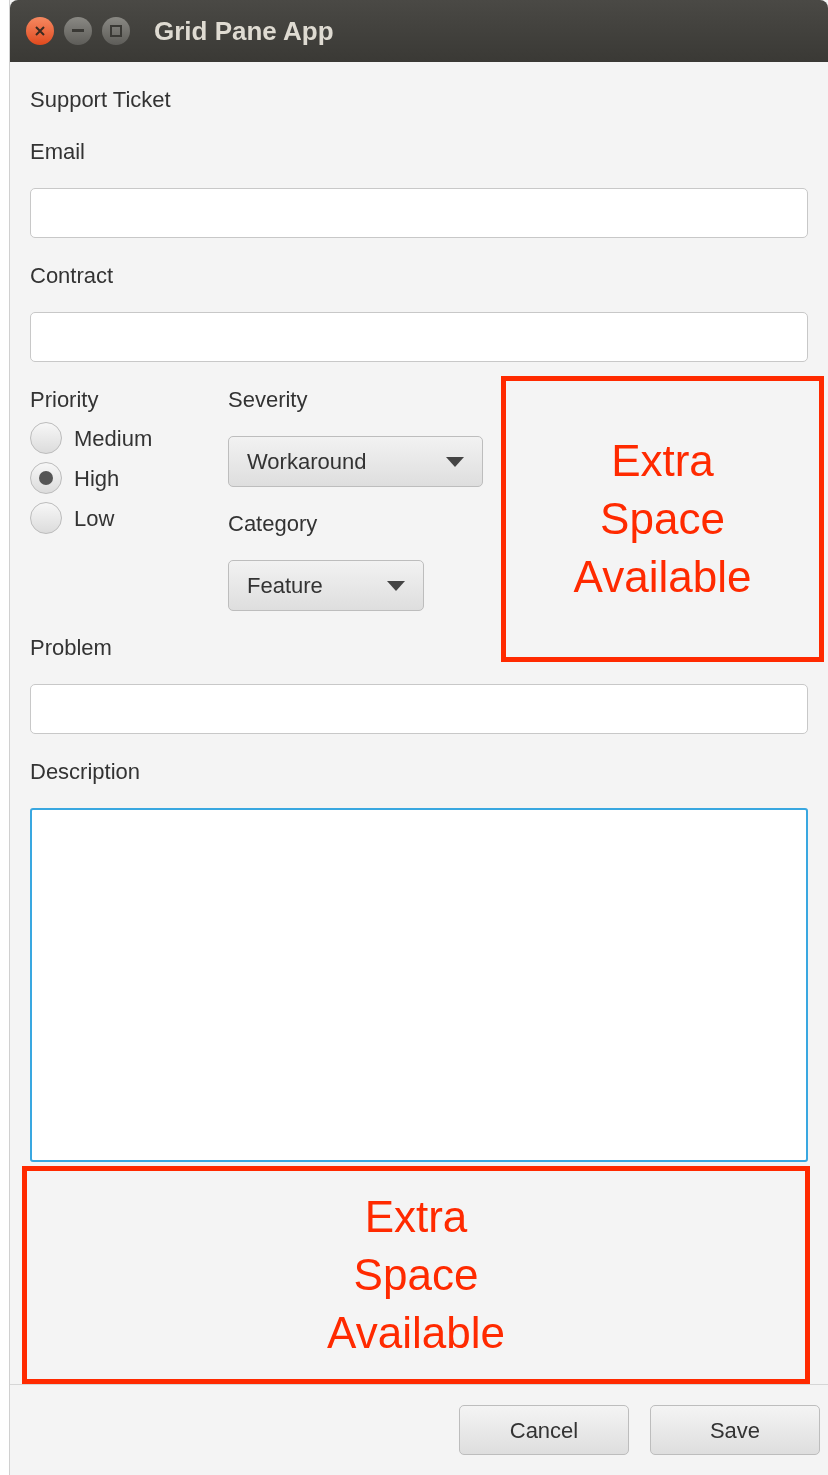 The image size is (828, 1475). What do you see at coordinates (91, 438) in the screenshot?
I see `radio-option: Medium` at bounding box center [91, 438].